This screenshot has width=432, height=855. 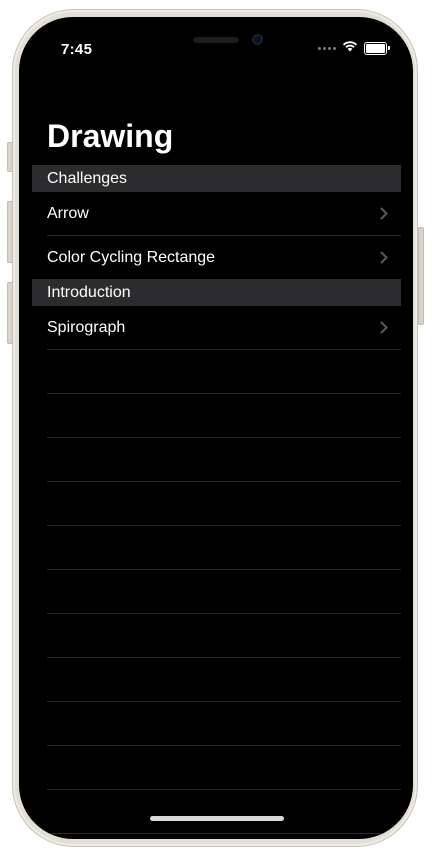 I want to click on front-camera, so click(x=257, y=39).